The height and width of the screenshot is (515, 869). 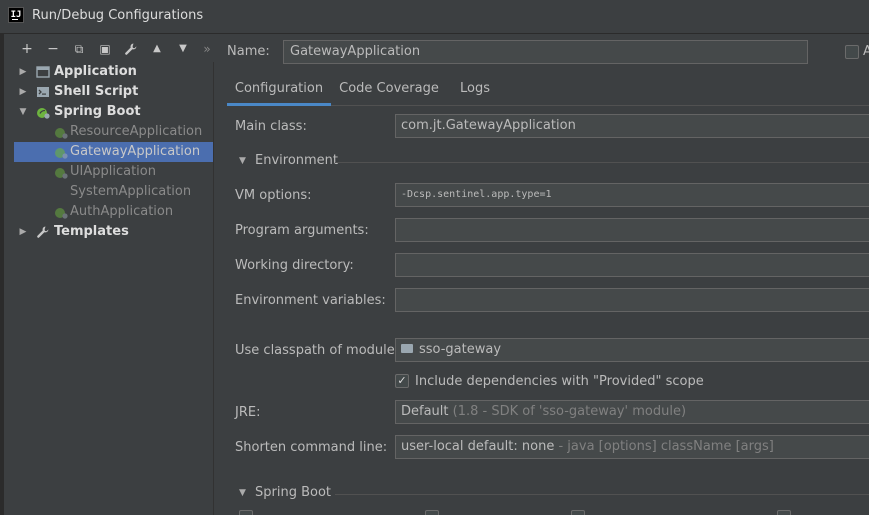 What do you see at coordinates (79, 49) in the screenshot?
I see `copy-config-button: ⧉` at bounding box center [79, 49].